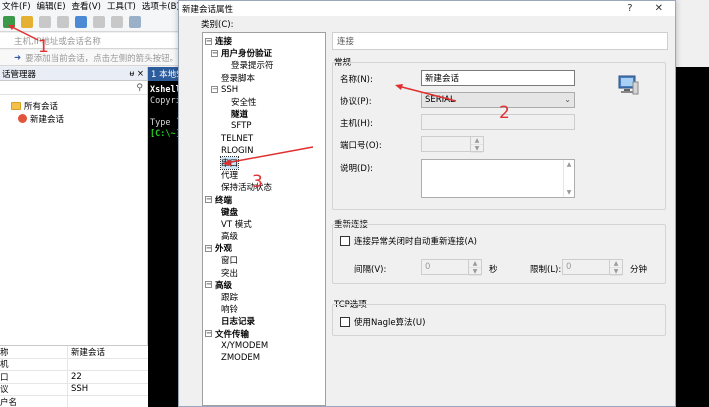  Describe the element at coordinates (241, 126) in the screenshot. I see `tree-item-label: SFTP` at that location.